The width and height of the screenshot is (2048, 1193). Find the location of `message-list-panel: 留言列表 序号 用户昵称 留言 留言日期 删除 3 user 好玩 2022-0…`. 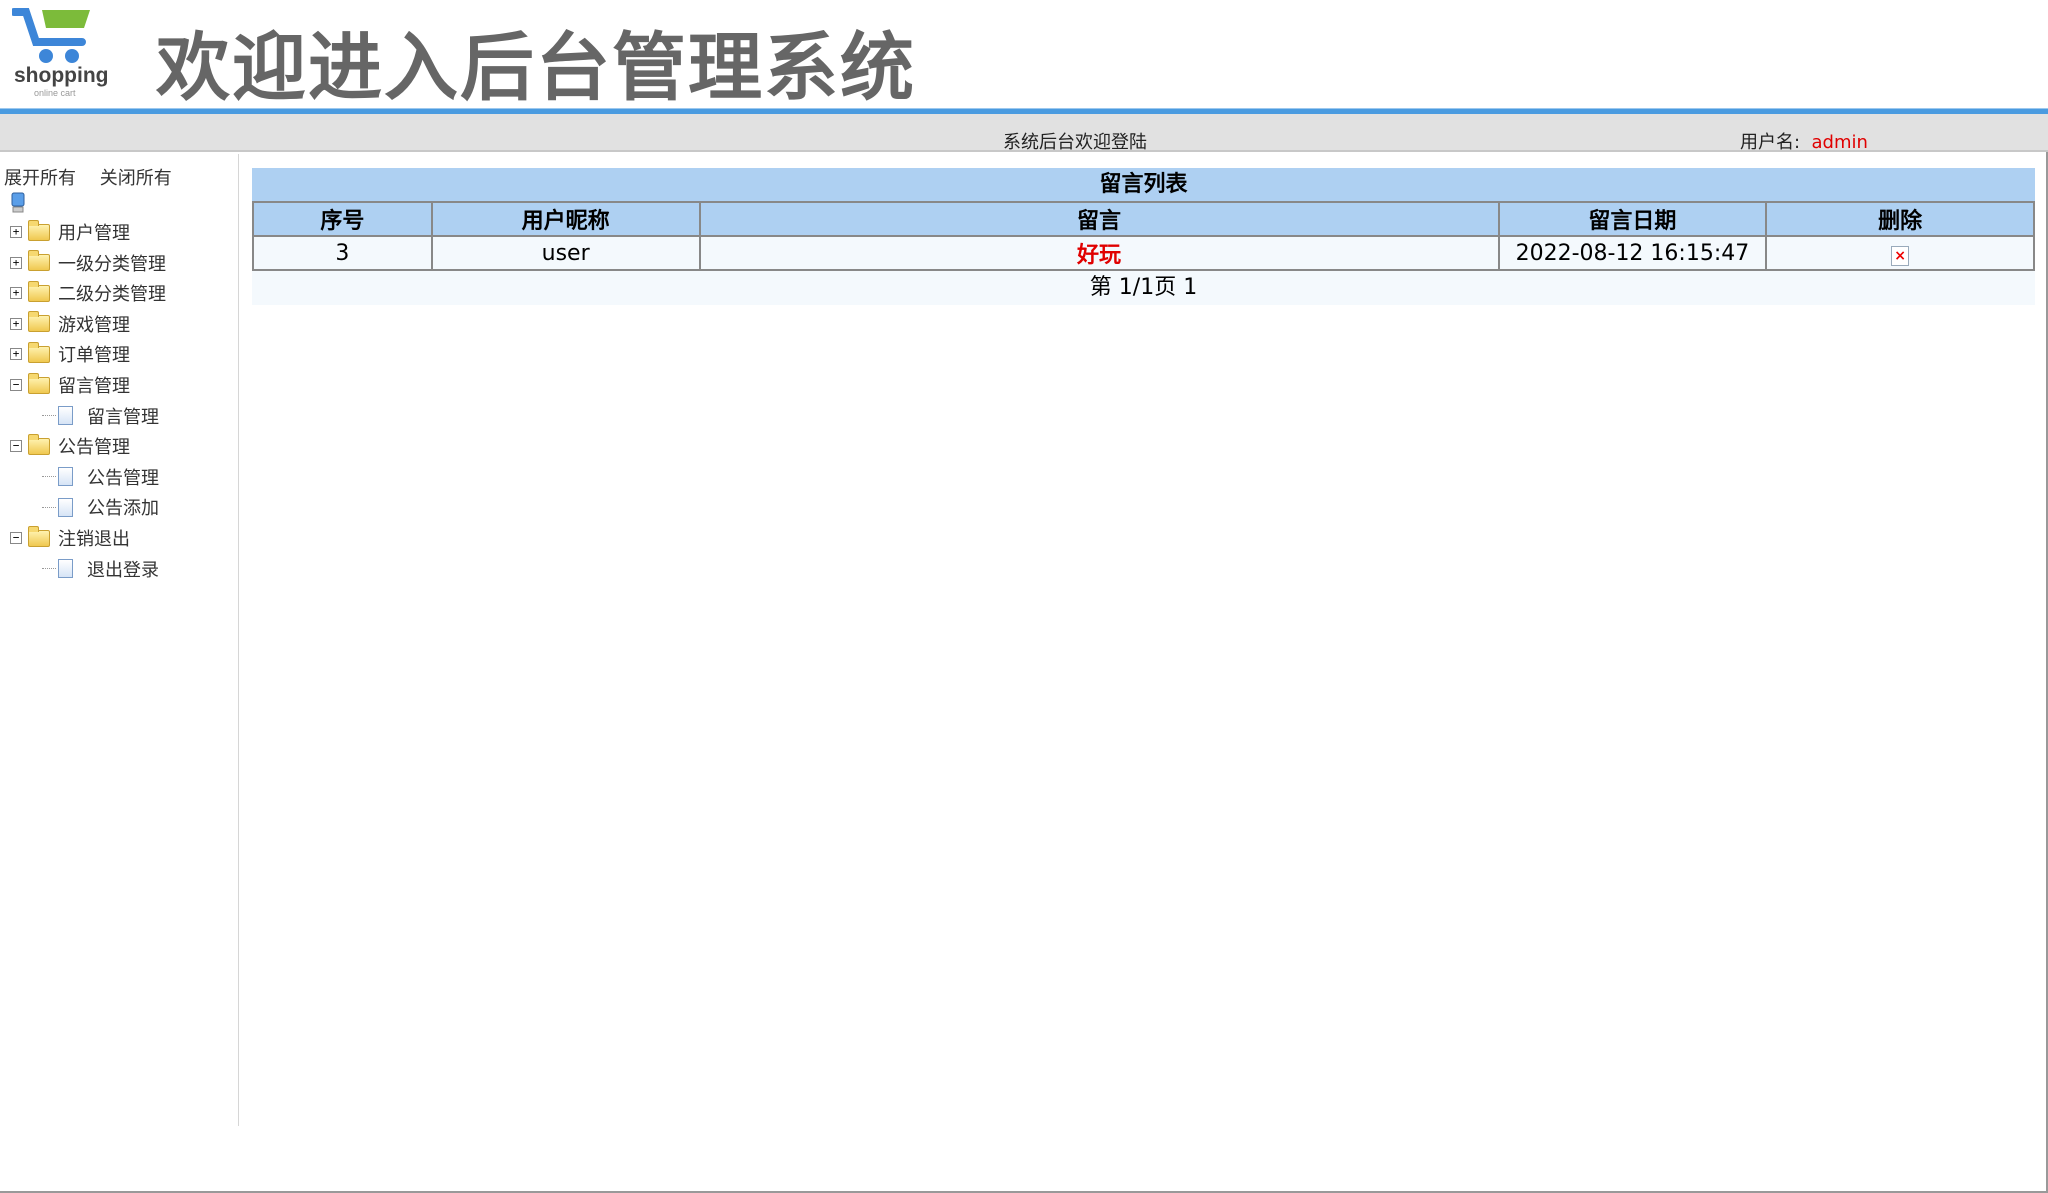

message-list-panel: 留言列表 序号 用户昵称 留言 留言日期 删除 3 user 好玩 2022-0… is located at coordinates (1143, 236).